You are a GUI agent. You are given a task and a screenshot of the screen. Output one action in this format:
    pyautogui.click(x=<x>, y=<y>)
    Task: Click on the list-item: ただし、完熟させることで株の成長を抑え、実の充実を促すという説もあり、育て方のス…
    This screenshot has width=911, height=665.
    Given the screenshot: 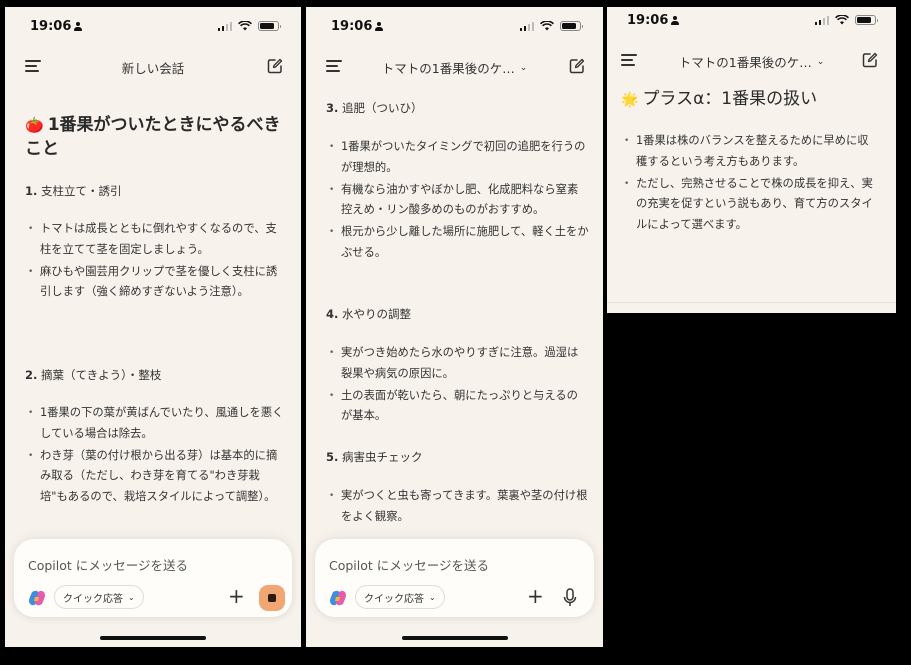 What is the action you would take?
    pyautogui.click(x=748, y=205)
    